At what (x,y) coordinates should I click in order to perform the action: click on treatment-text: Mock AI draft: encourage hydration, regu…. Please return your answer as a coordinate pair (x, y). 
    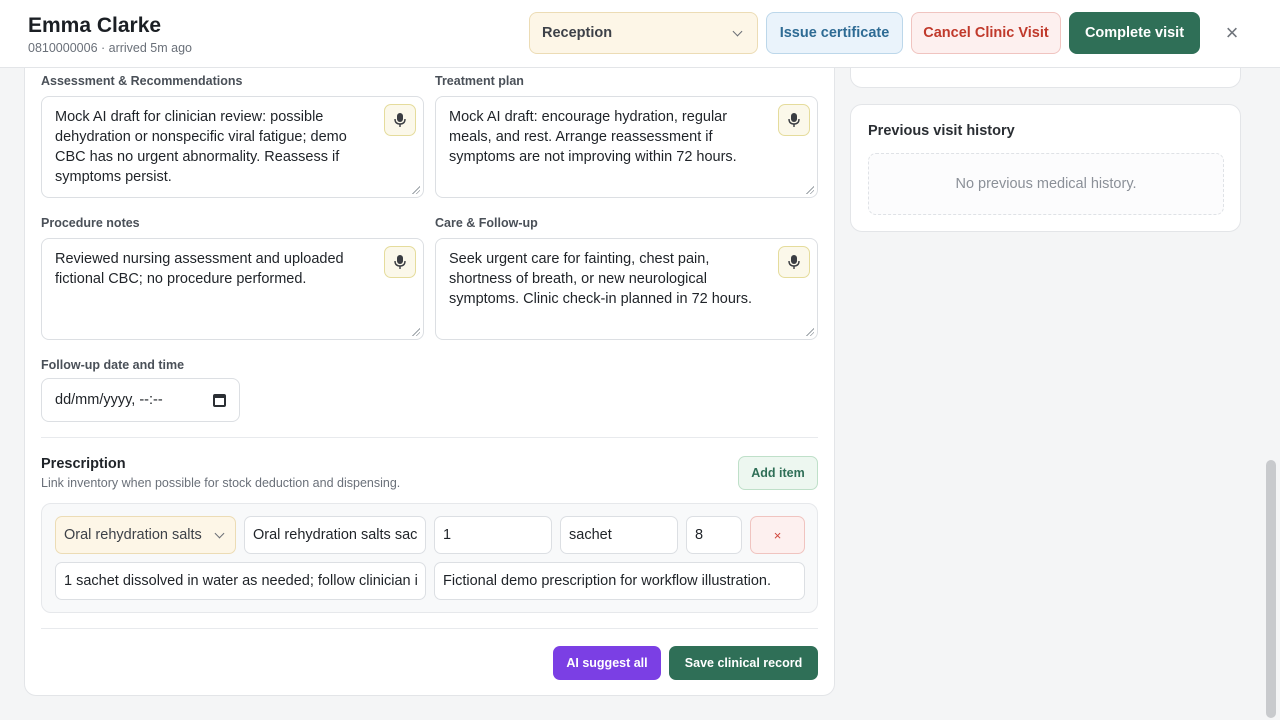
    Looking at the image, I should click on (593, 137).